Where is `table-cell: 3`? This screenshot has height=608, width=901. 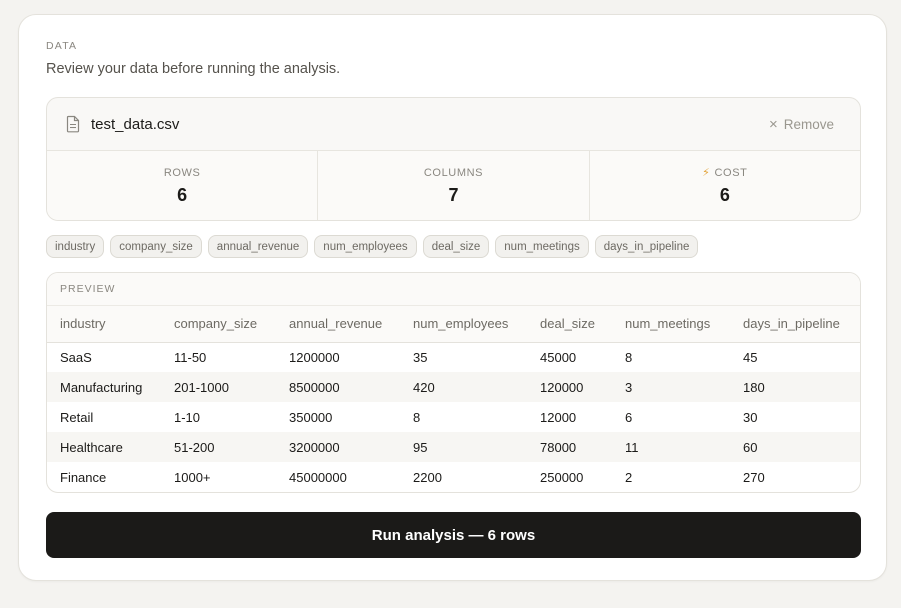
table-cell: 3 is located at coordinates (671, 387).